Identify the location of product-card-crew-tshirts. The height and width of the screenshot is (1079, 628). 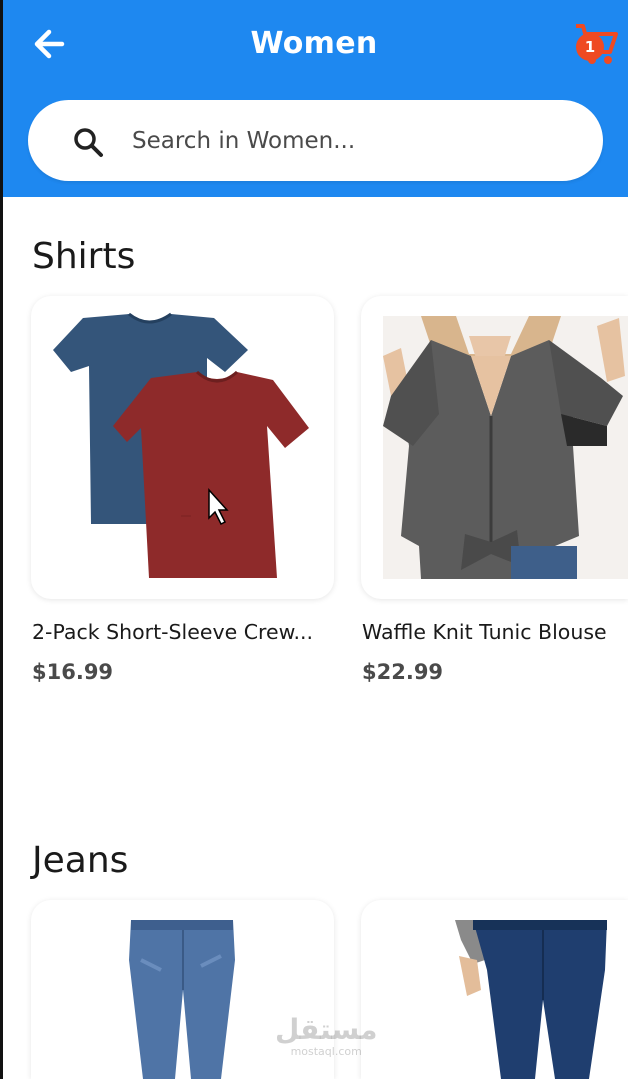
(182, 447).